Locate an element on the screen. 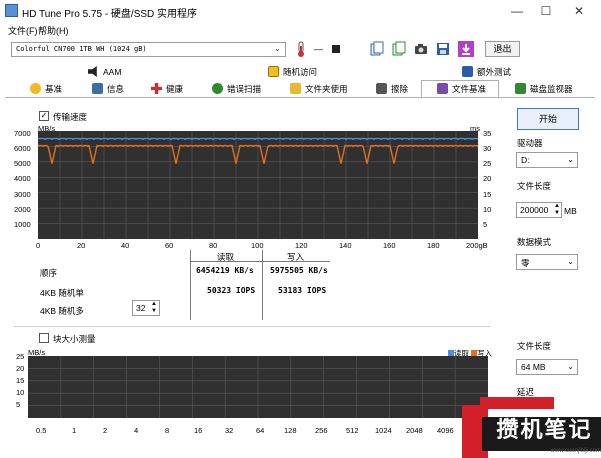 Image resolution: width=601 pixels, height=458 pixels. block-x-tick: 4096 is located at coordinates (445, 430).